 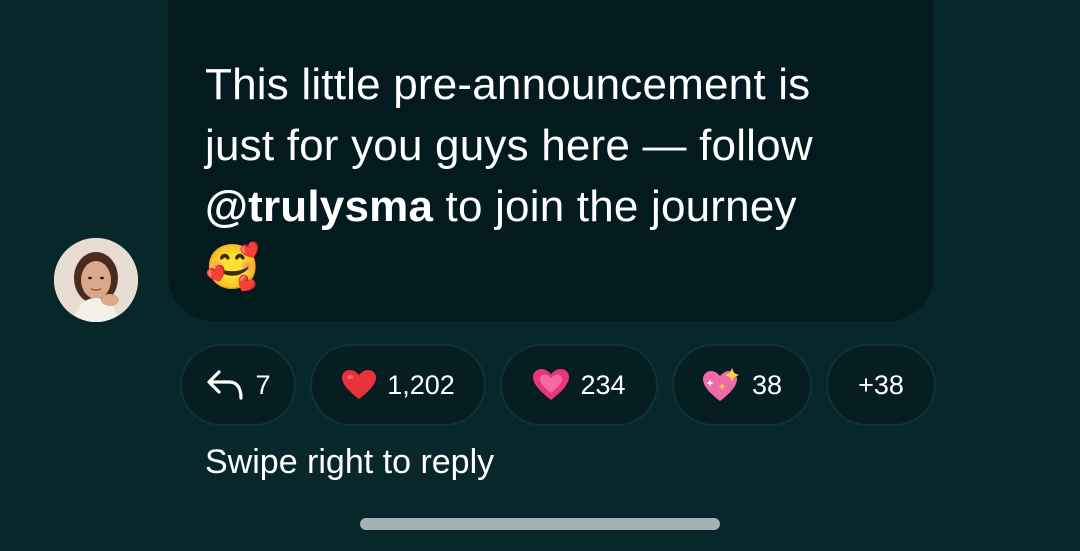 I want to click on sparkling-heart-icon, so click(x=722, y=385).